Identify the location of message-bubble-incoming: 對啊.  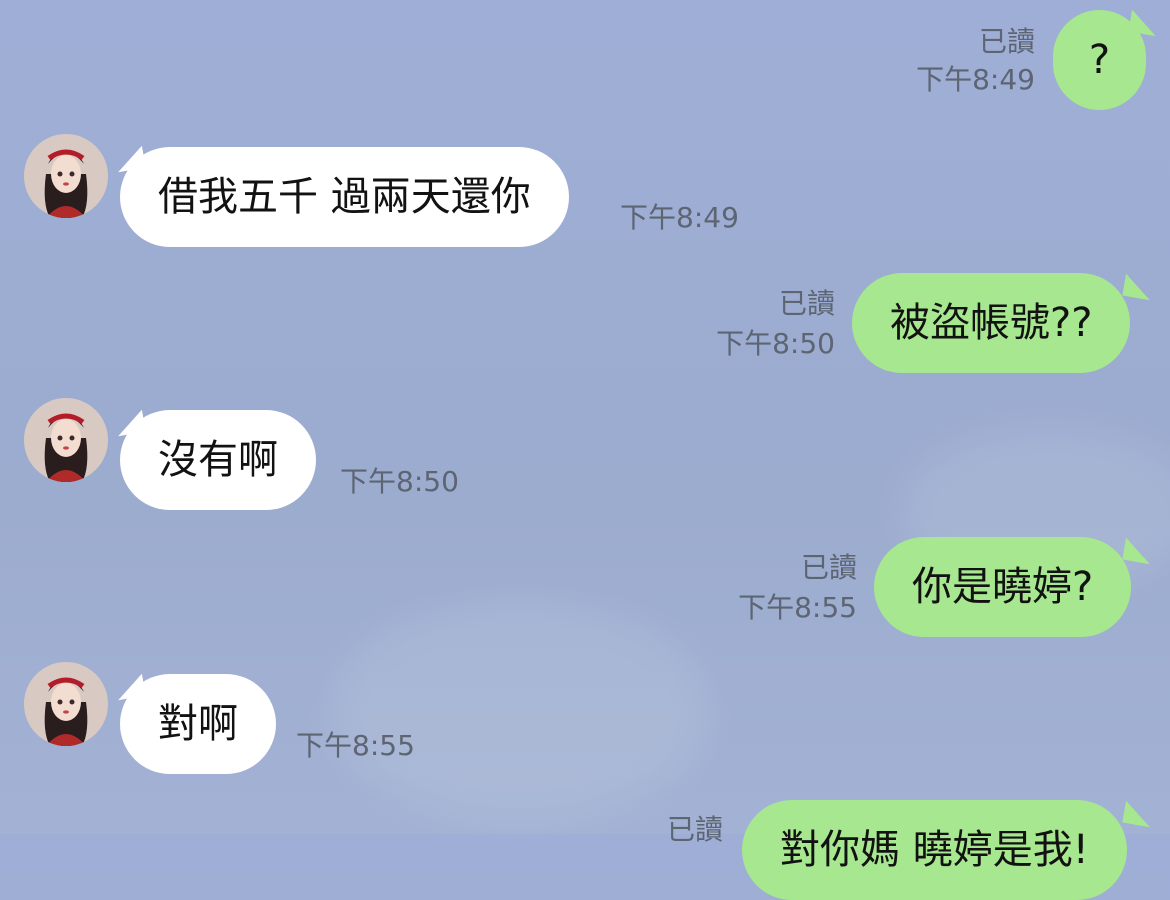
(198, 724).